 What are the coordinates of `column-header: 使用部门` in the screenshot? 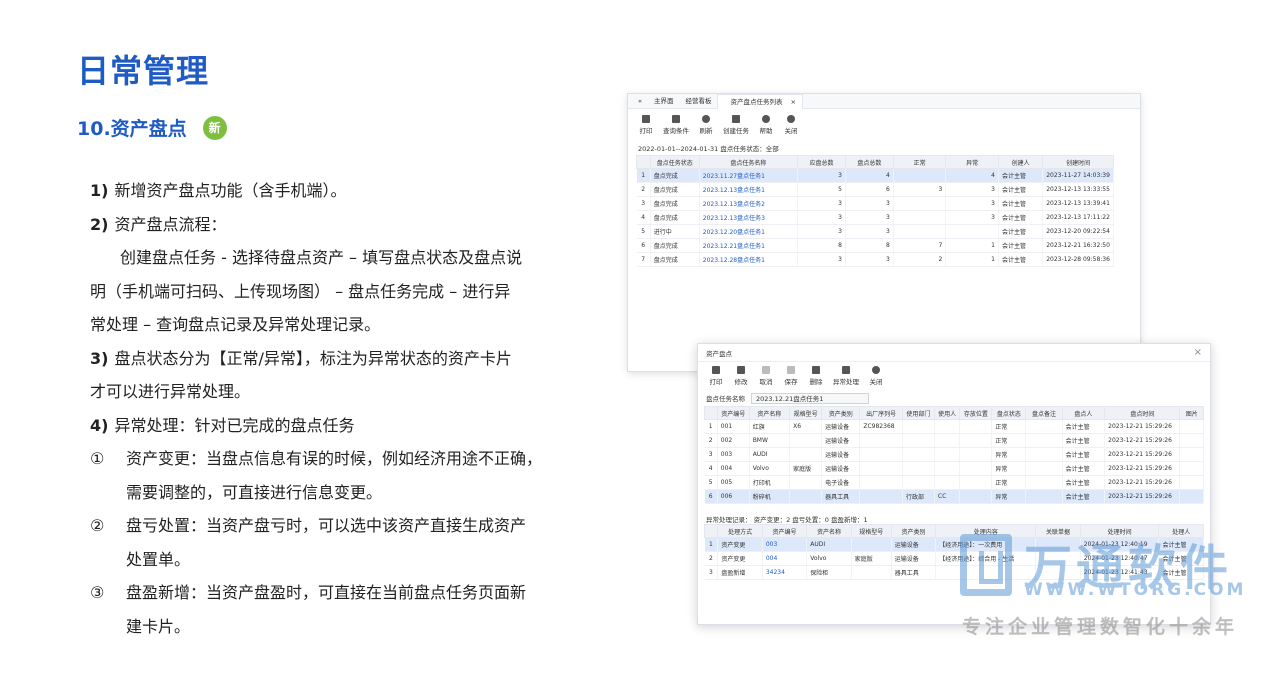 It's located at (918, 413).